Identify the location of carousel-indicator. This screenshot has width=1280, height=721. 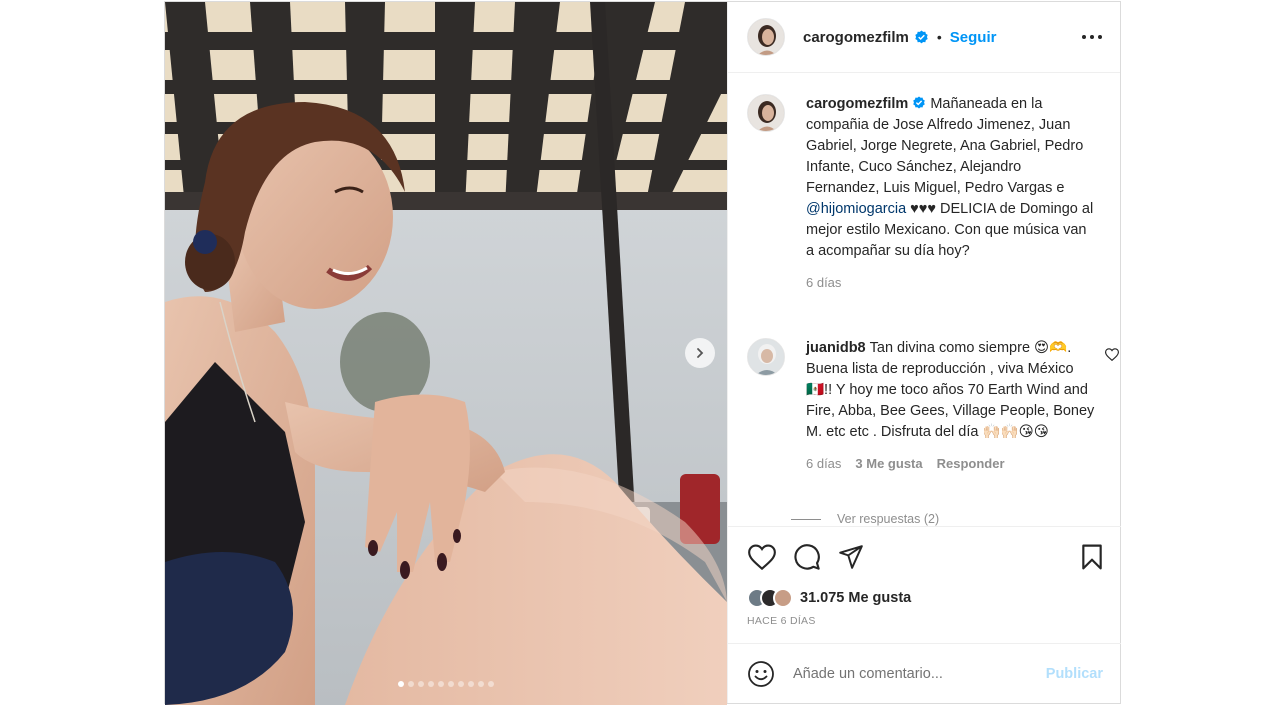
(446, 684).